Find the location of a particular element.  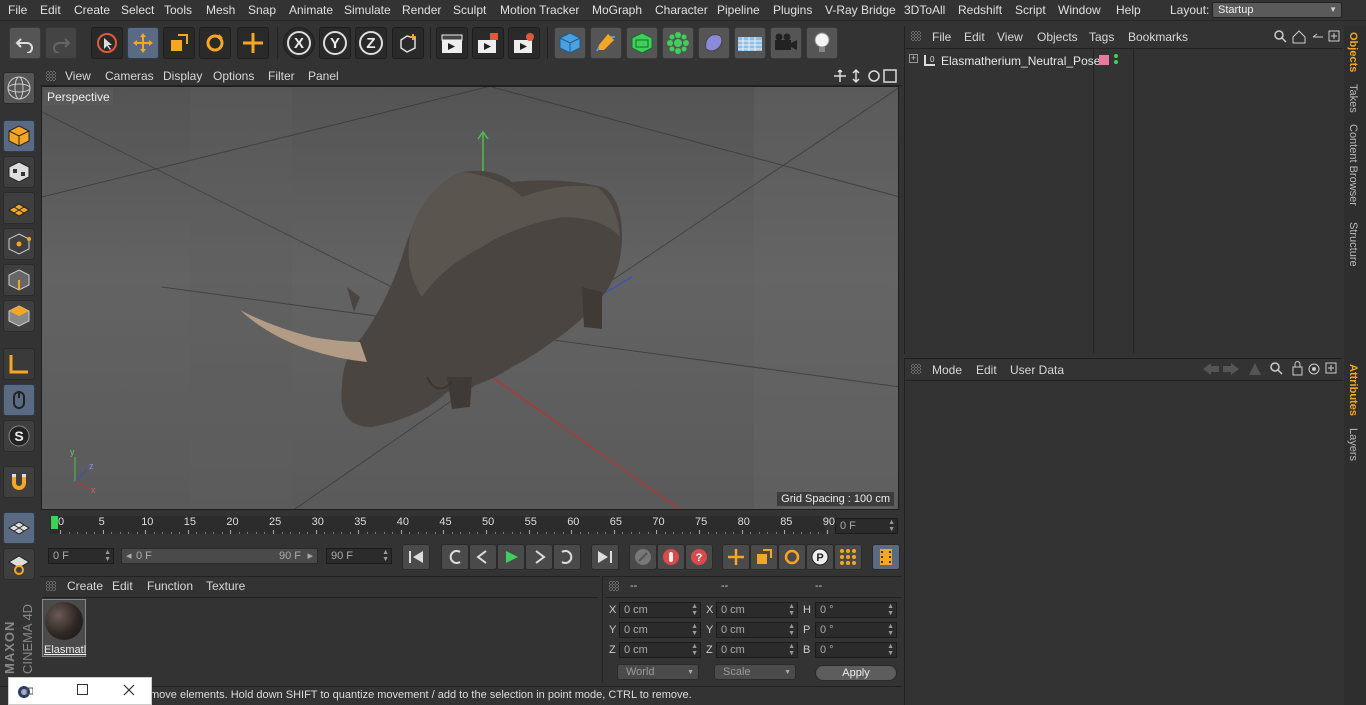

playhead is located at coordinates (54, 522).